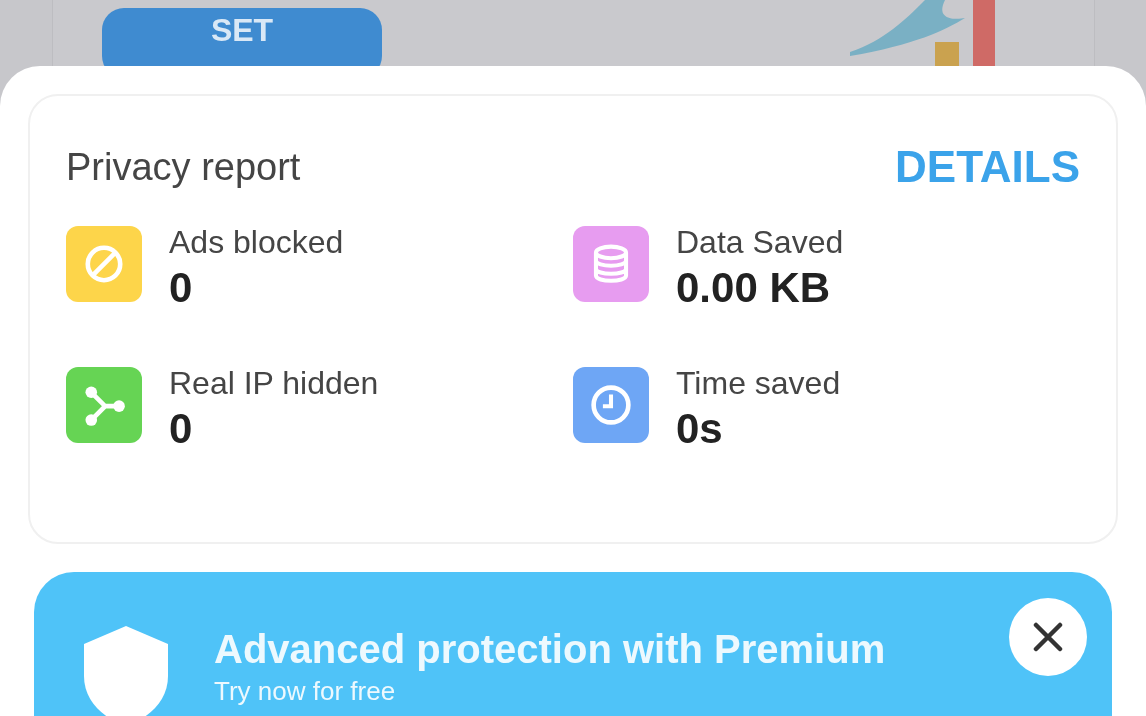 The width and height of the screenshot is (1146, 716). What do you see at coordinates (1048, 637) in the screenshot?
I see `close-icon` at bounding box center [1048, 637].